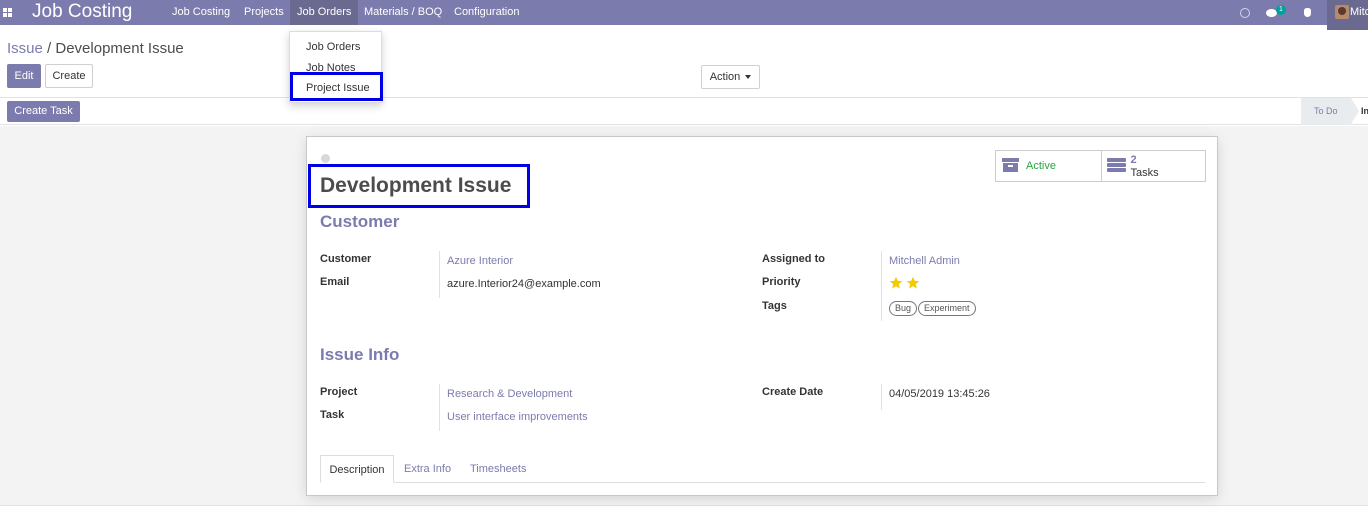 This screenshot has height=512, width=1368. Describe the element at coordinates (43, 111) in the screenshot. I see `create-task-button: Create Task` at that location.